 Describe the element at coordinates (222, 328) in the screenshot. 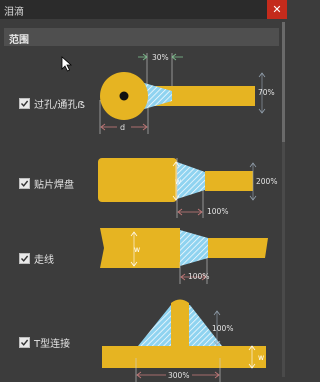

I see `tjunction-height-percent: 100%` at that location.